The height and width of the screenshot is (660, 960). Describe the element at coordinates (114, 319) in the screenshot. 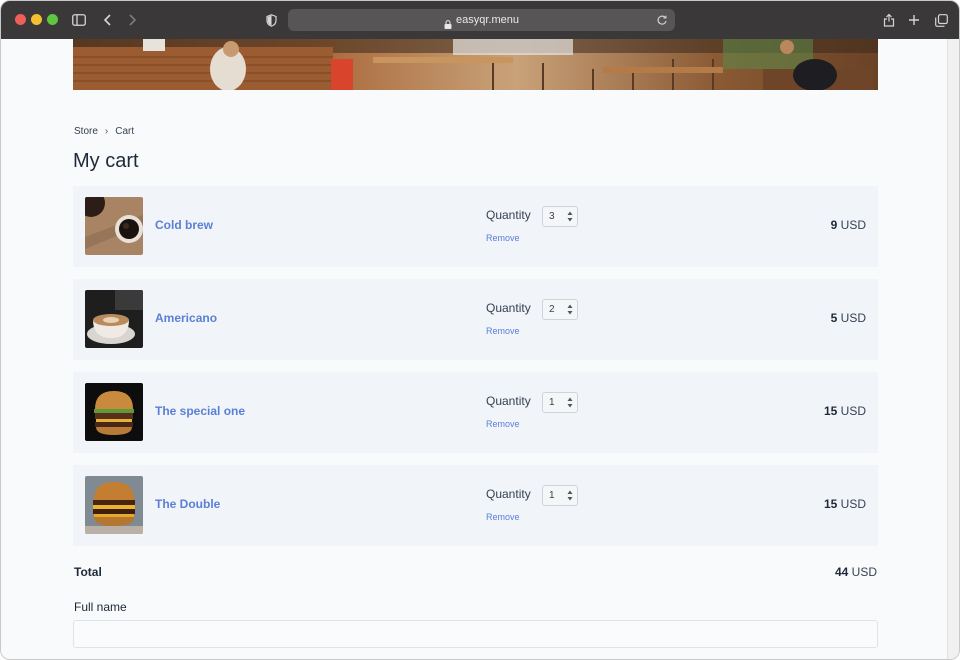

I see `americano-image` at that location.